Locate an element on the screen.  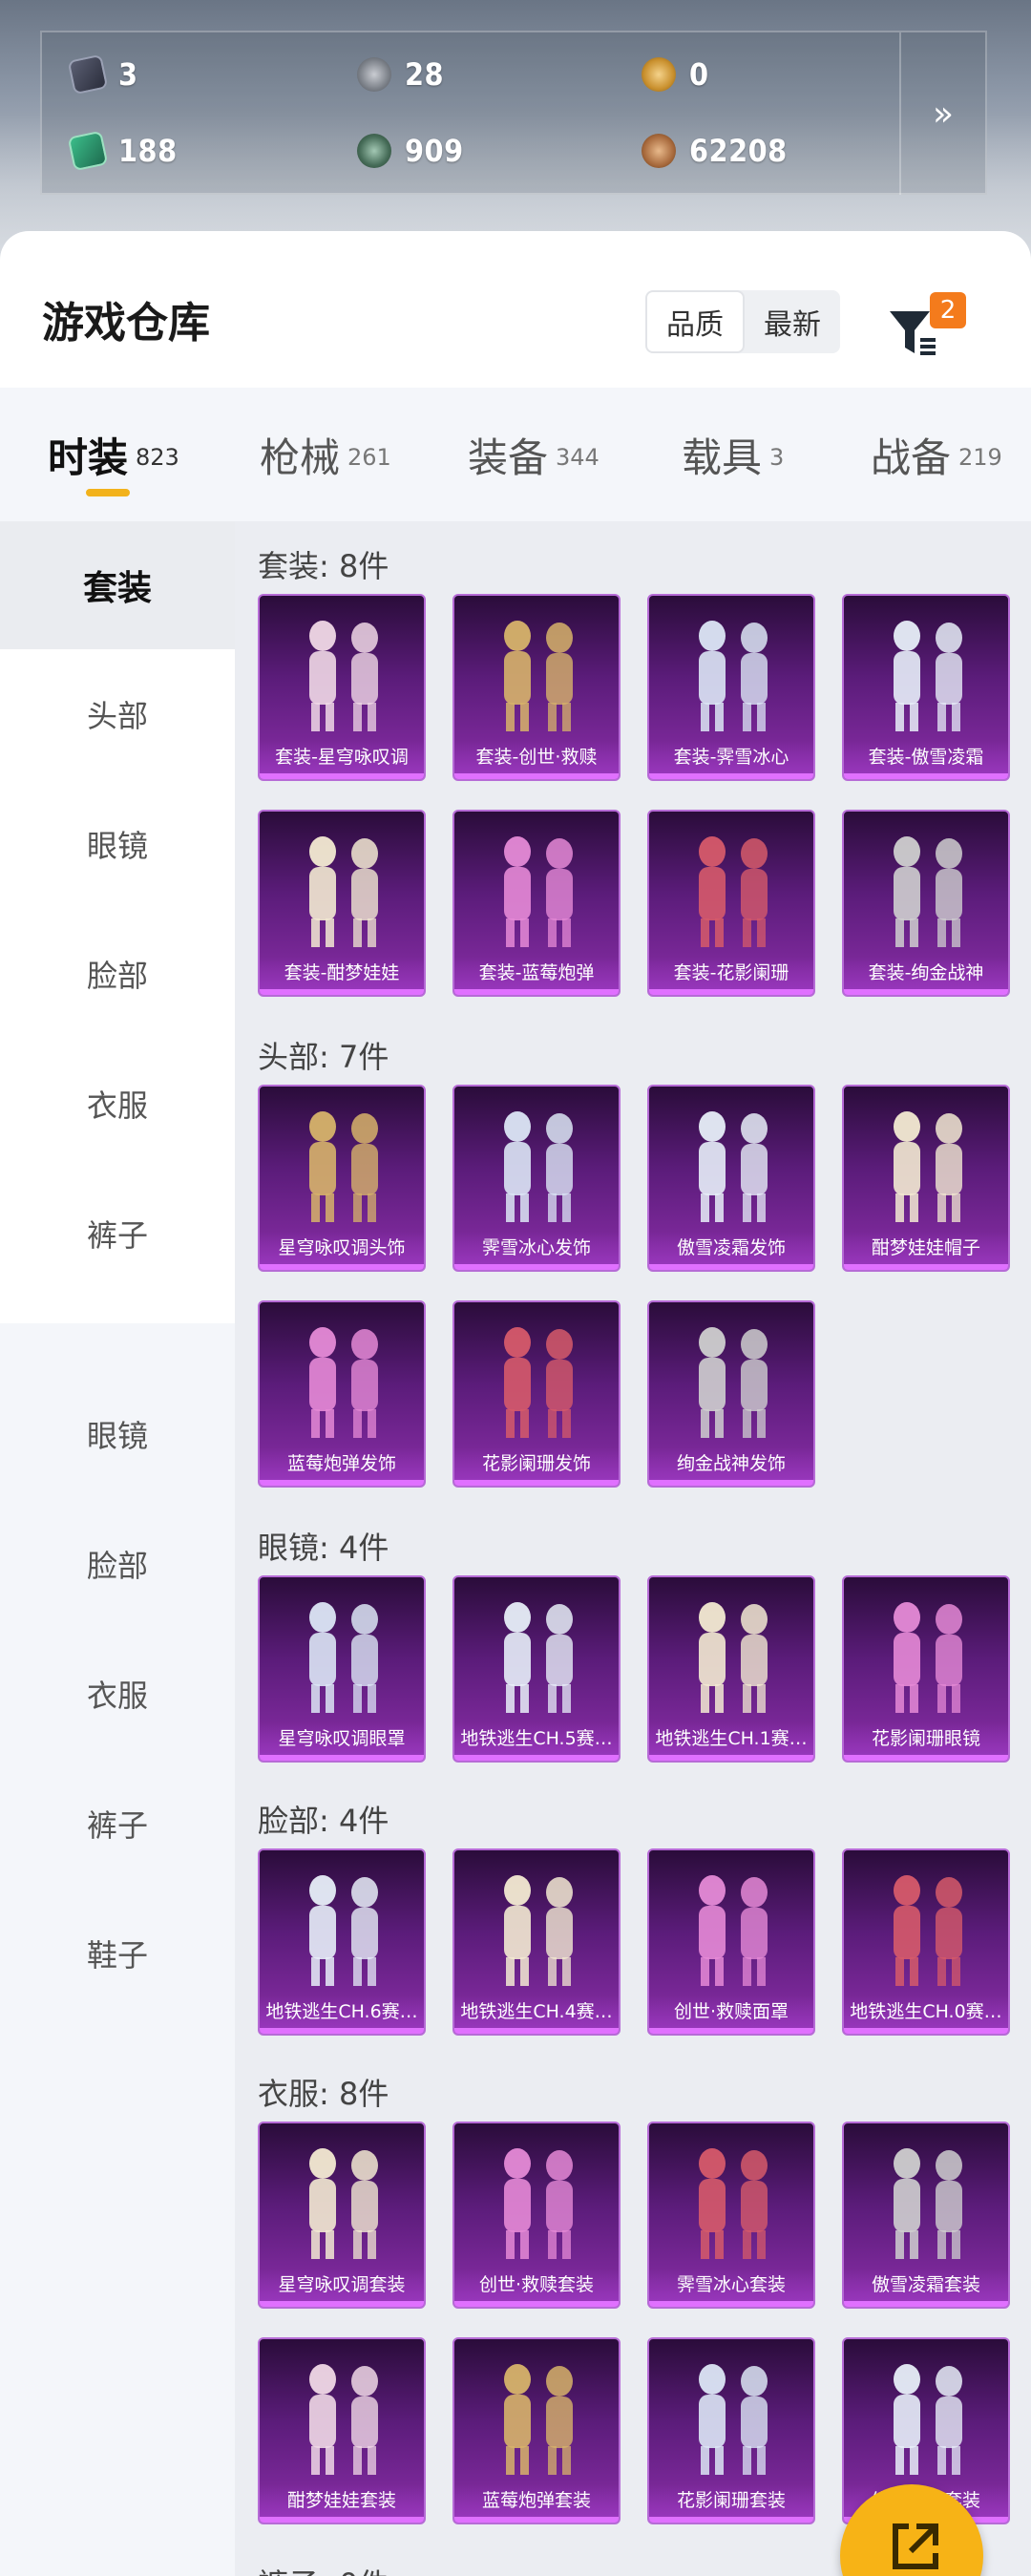
item-name: 套装-酣梦娃娃 is located at coordinates (342, 973).